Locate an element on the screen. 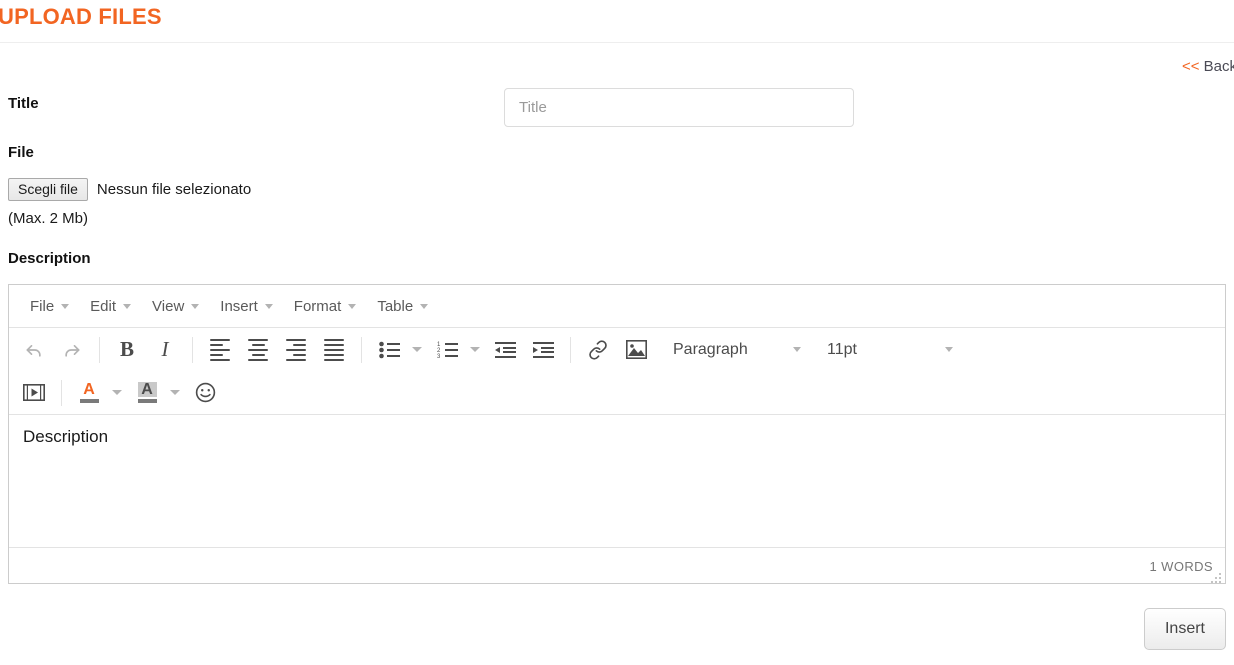 Image resolution: width=1234 pixels, height=665 pixels. editor-content-text: Description is located at coordinates (66, 436).